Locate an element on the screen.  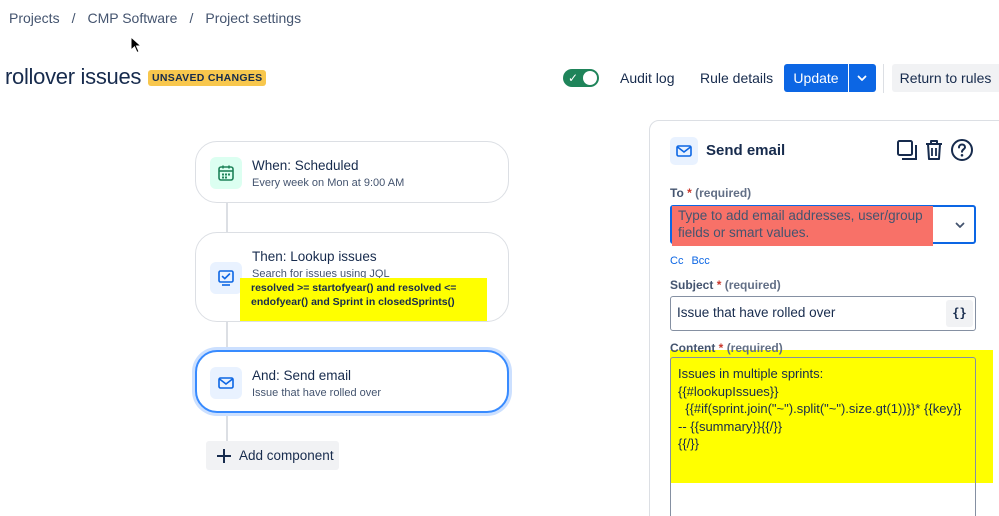
mouse-cursor-icon is located at coordinates (136, 45).